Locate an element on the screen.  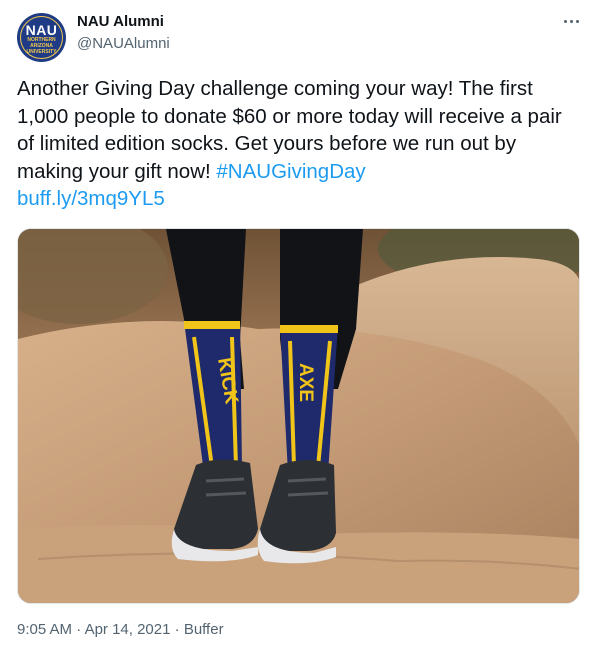
more-horizontal-icon is located at coordinates (572, 21).